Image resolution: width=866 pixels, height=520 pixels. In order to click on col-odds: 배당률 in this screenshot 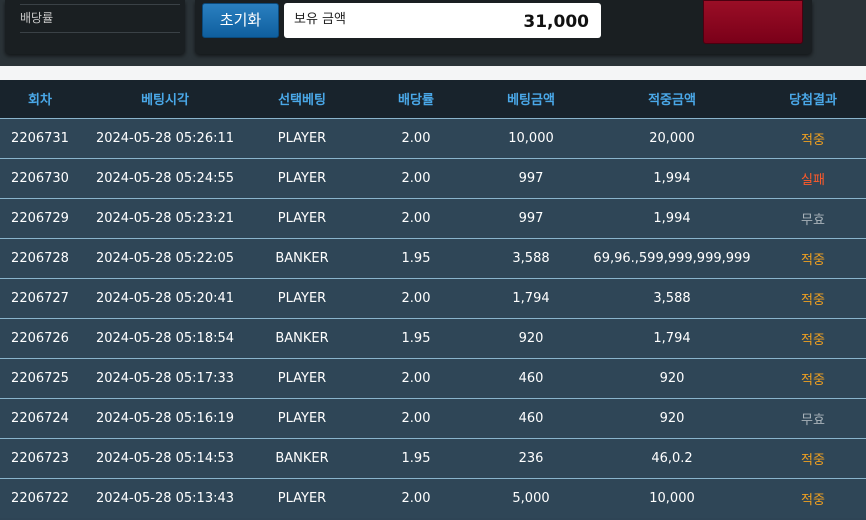, I will do `click(416, 101)`.